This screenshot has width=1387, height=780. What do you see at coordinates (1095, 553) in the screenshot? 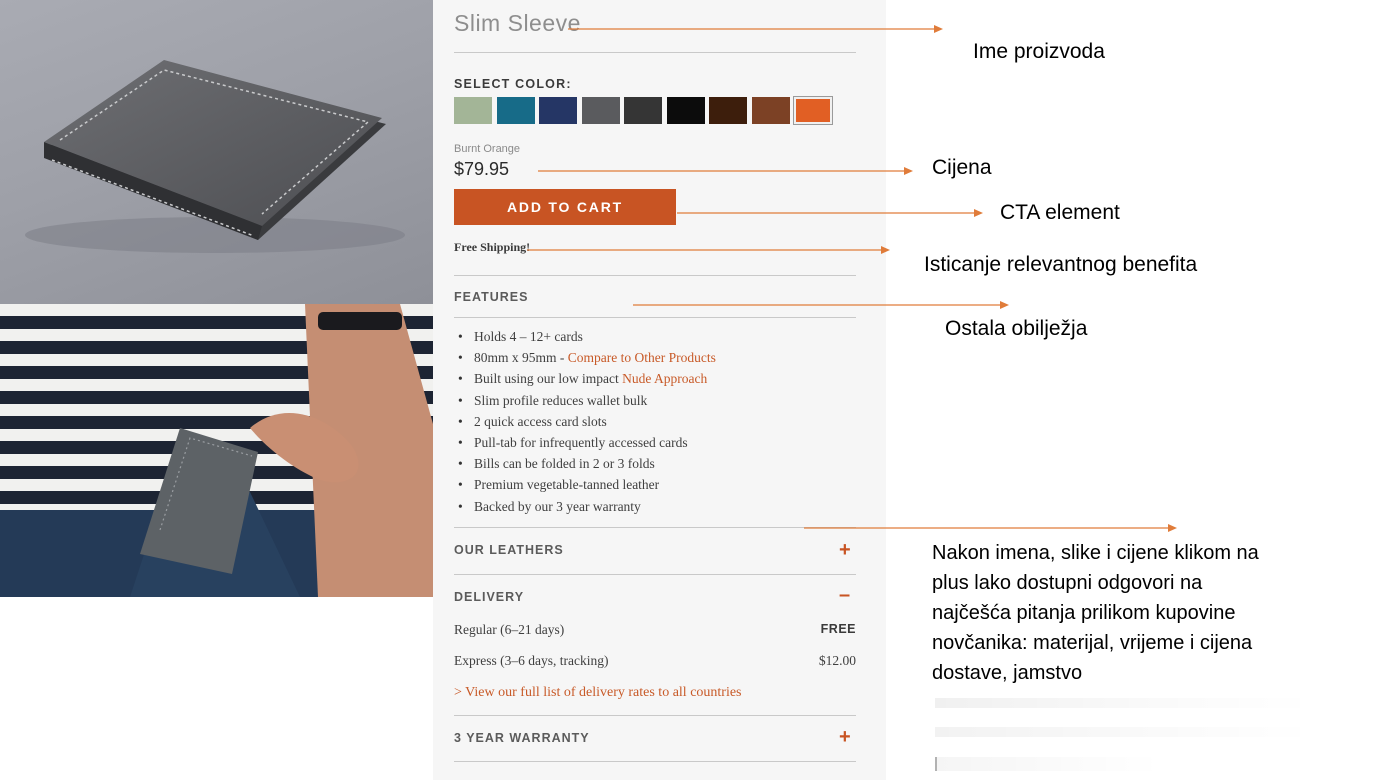
I see `note-faq-line: Nakon imena, slike i cijene klikom na` at bounding box center [1095, 553].